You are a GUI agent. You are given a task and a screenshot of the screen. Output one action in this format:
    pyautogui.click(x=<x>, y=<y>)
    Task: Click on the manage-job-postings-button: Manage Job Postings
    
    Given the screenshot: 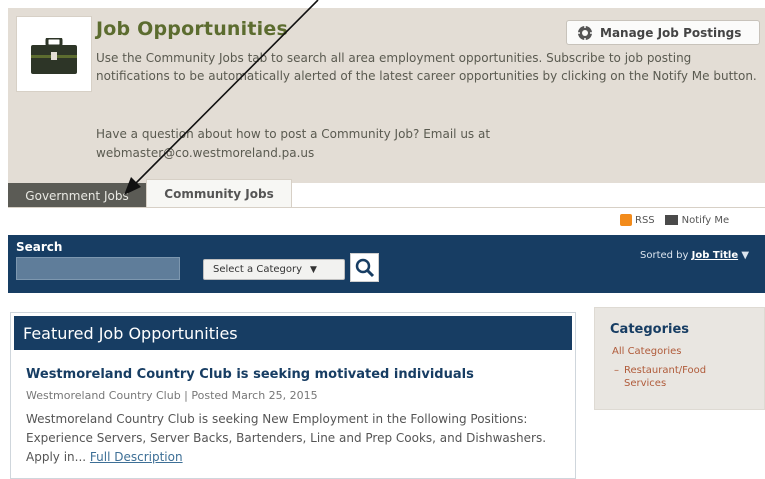 What is the action you would take?
    pyautogui.click(x=663, y=32)
    